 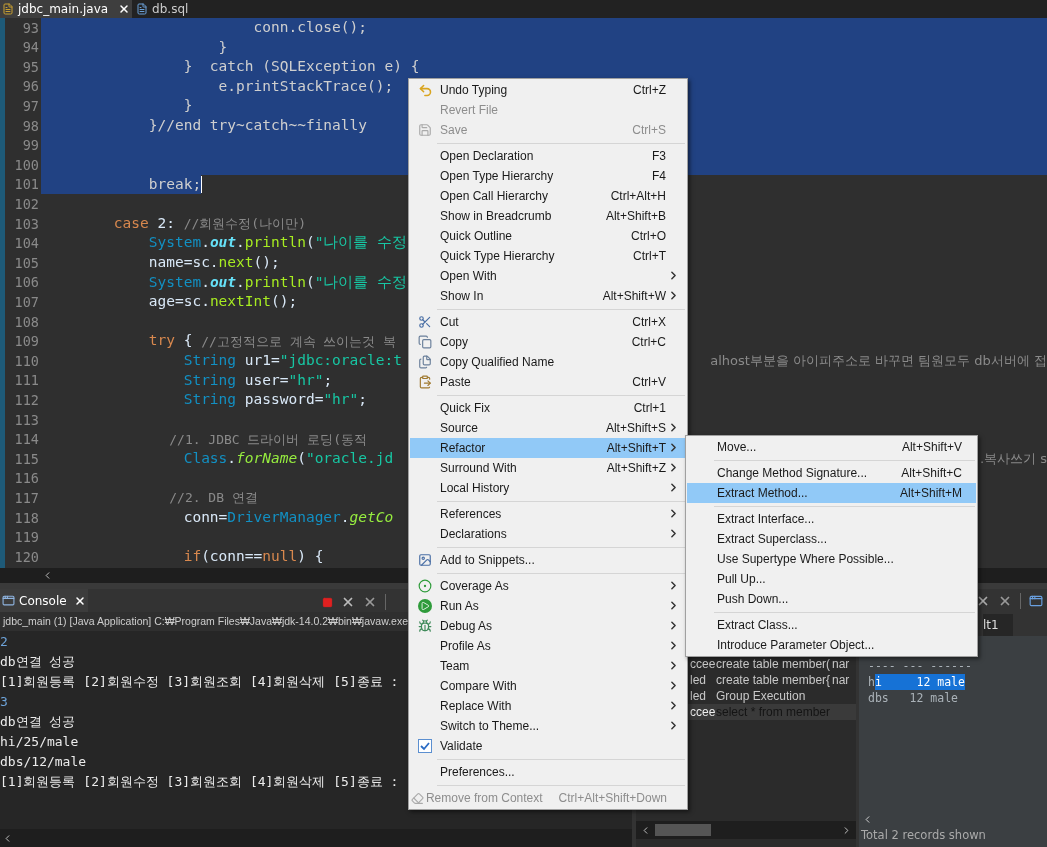 I want to click on console-line: dbs/12/male, so click(x=43, y=762).